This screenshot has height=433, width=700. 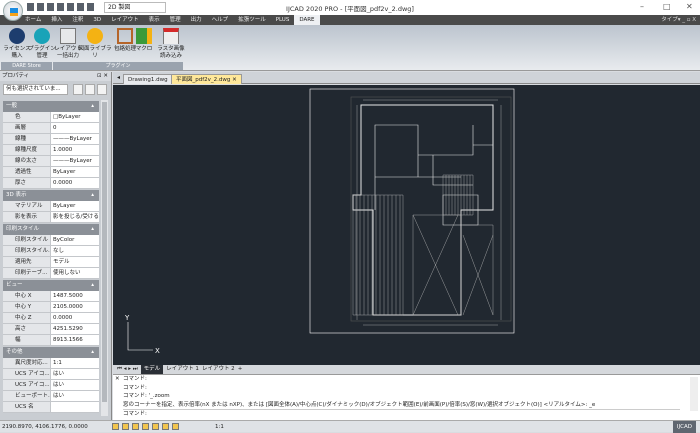 I want to click on property-row: UCS 名, so click(x=51, y=407).